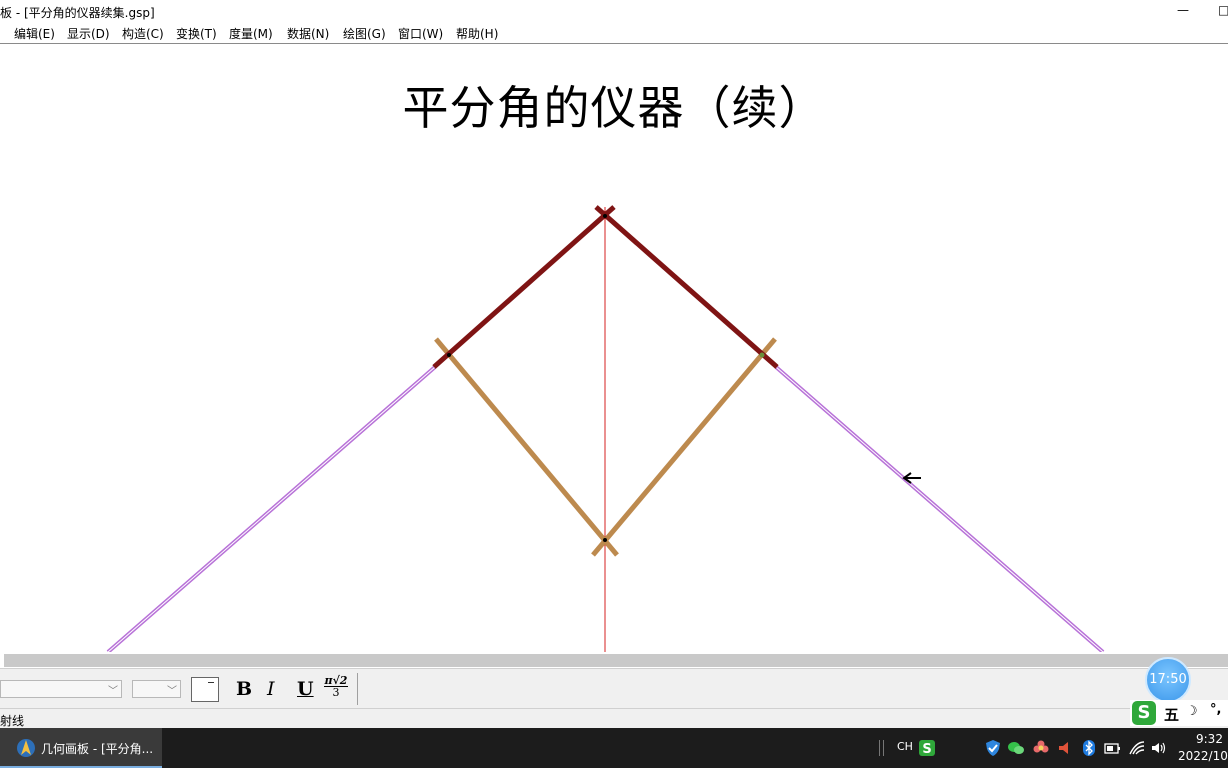 The image size is (1228, 768). I want to click on underline-button: U, so click(305, 689).